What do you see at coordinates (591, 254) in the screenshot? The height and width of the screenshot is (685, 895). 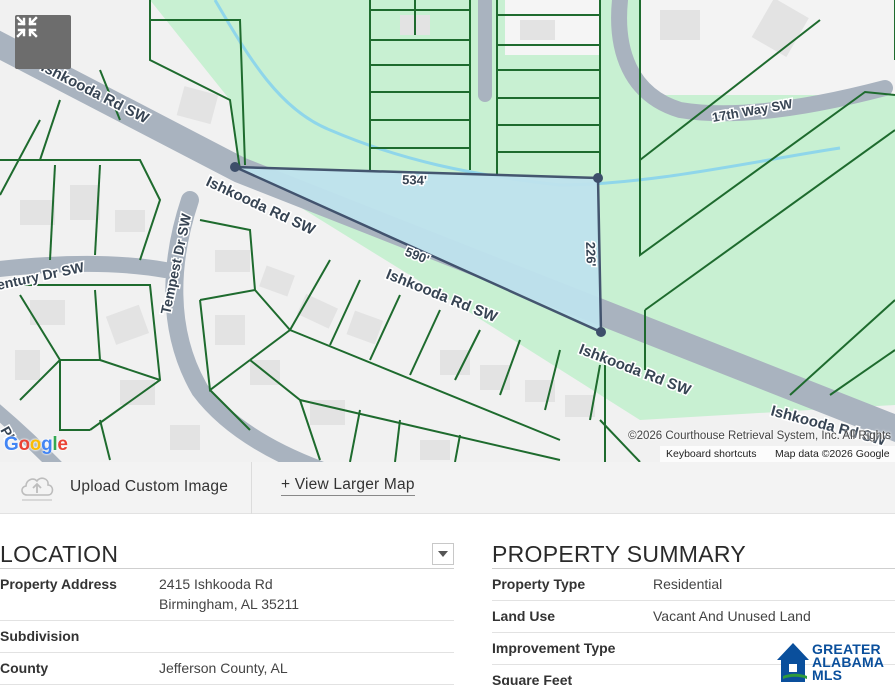 I see `dimension-right: 226'` at bounding box center [591, 254].